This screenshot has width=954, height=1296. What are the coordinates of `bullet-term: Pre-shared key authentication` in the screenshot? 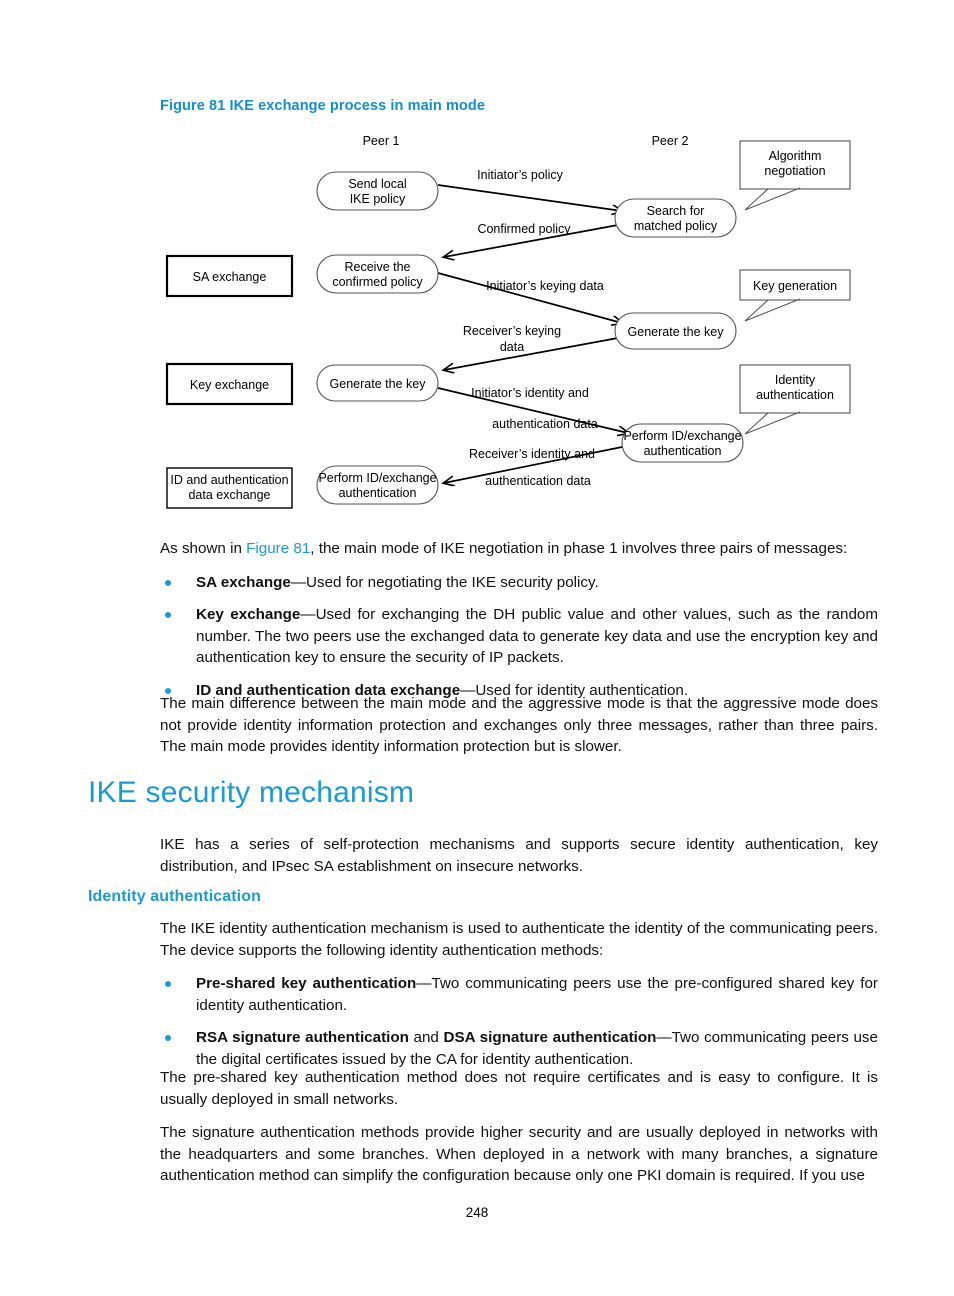 It's located at (306, 983).